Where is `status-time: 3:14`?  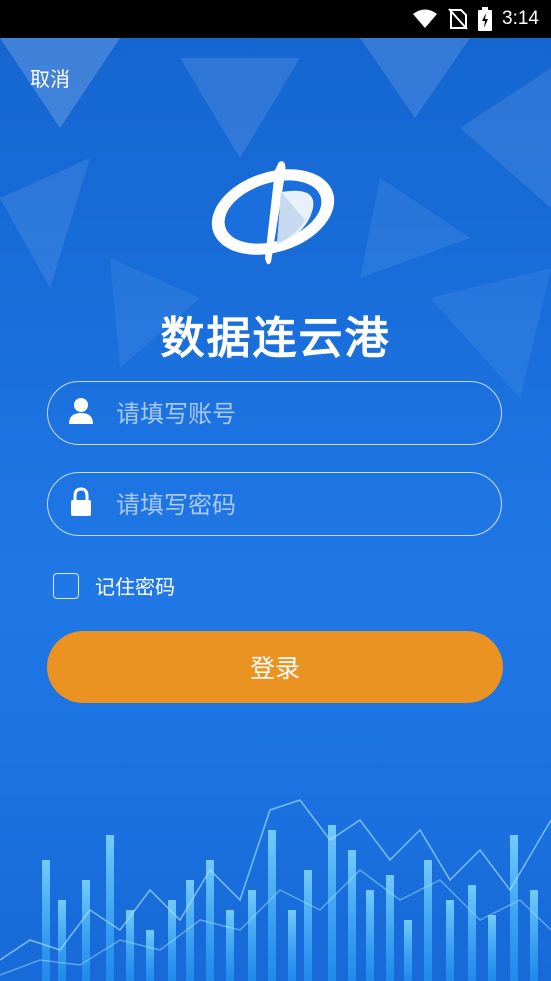 status-time: 3:14 is located at coordinates (520, 18).